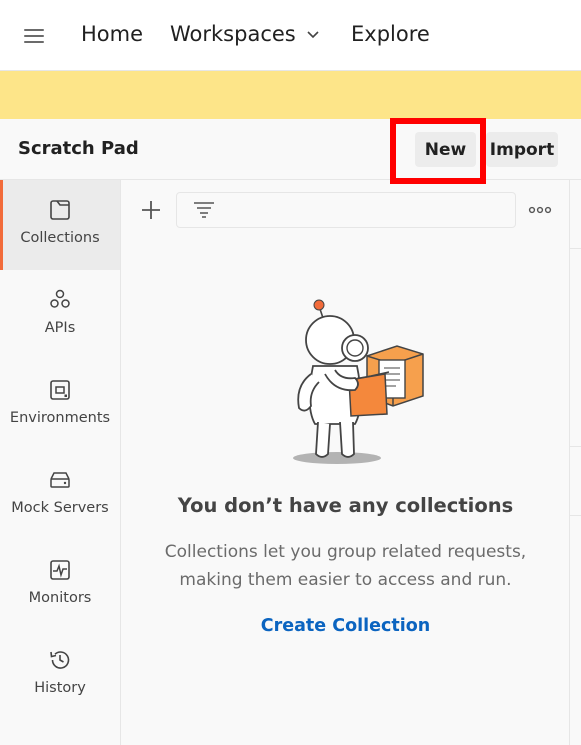 This screenshot has height=745, width=581. What do you see at coordinates (569, 462) in the screenshot?
I see `panel-divider` at bounding box center [569, 462].